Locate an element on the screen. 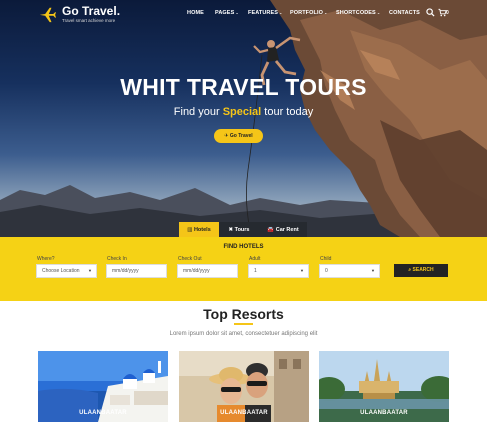 This screenshot has height=422, width=487. where-label: Where? is located at coordinates (46, 259).